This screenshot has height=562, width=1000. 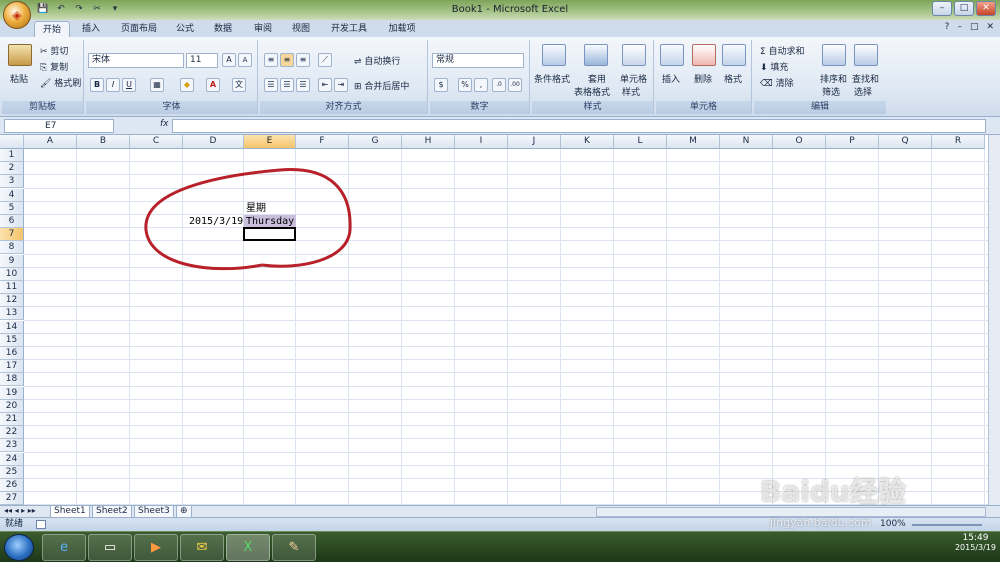 What do you see at coordinates (59, 126) in the screenshot?
I see `name-box: E7` at bounding box center [59, 126].